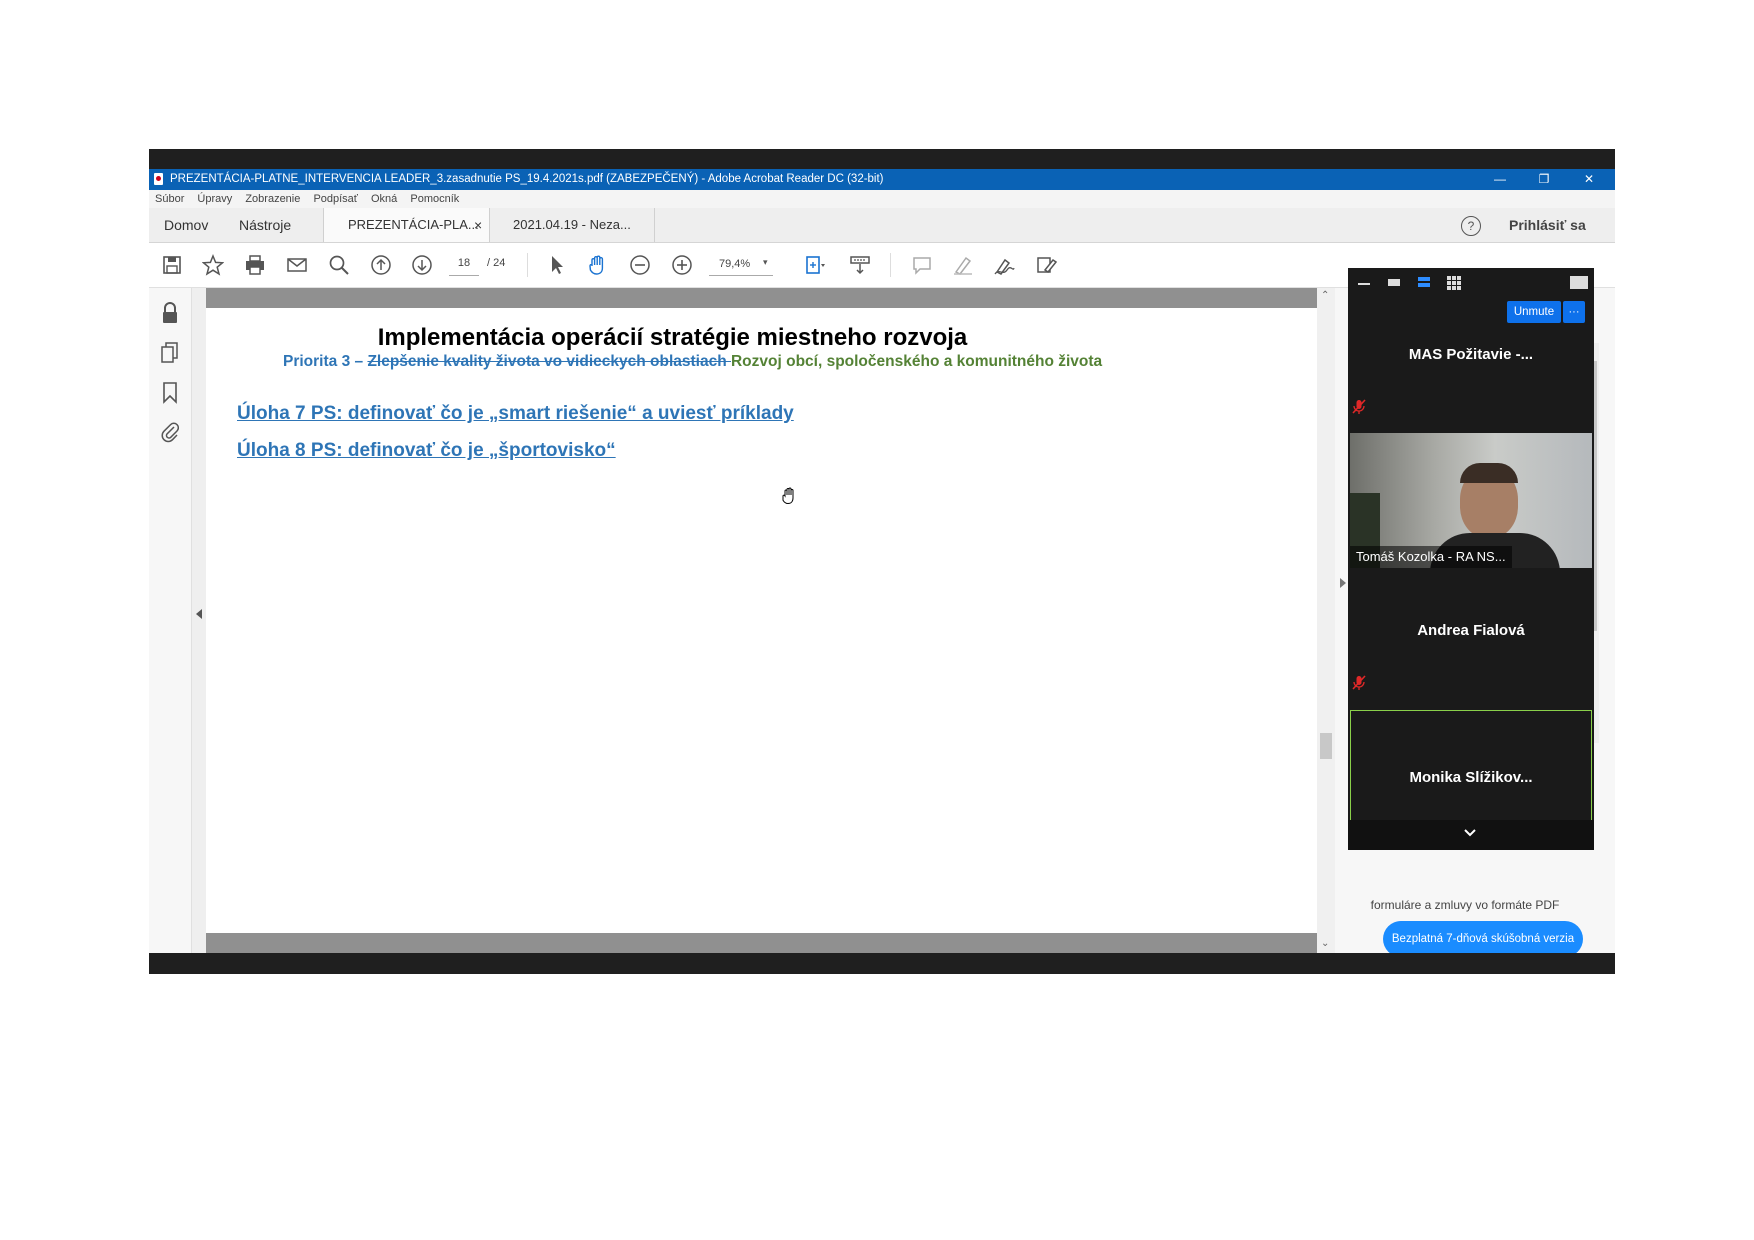 Image resolution: width=1754 pixels, height=1240 pixels. I want to click on video-person-hair, so click(1489, 473).